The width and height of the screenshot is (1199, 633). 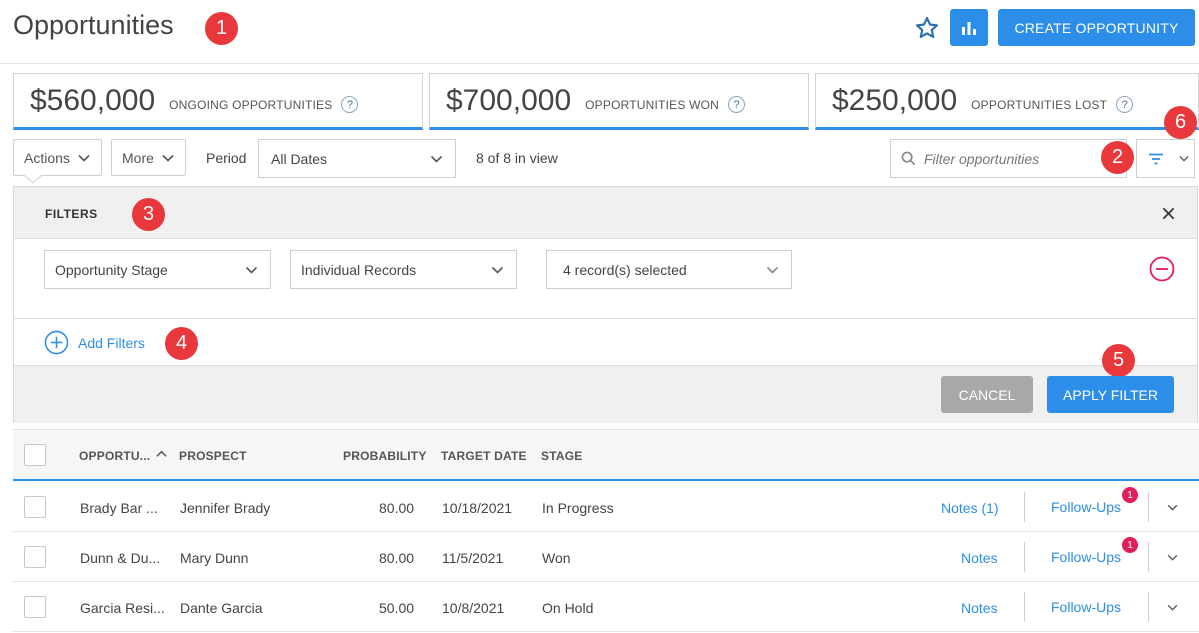 What do you see at coordinates (1180, 122) in the screenshot?
I see `callout-badge-6: 6` at bounding box center [1180, 122].